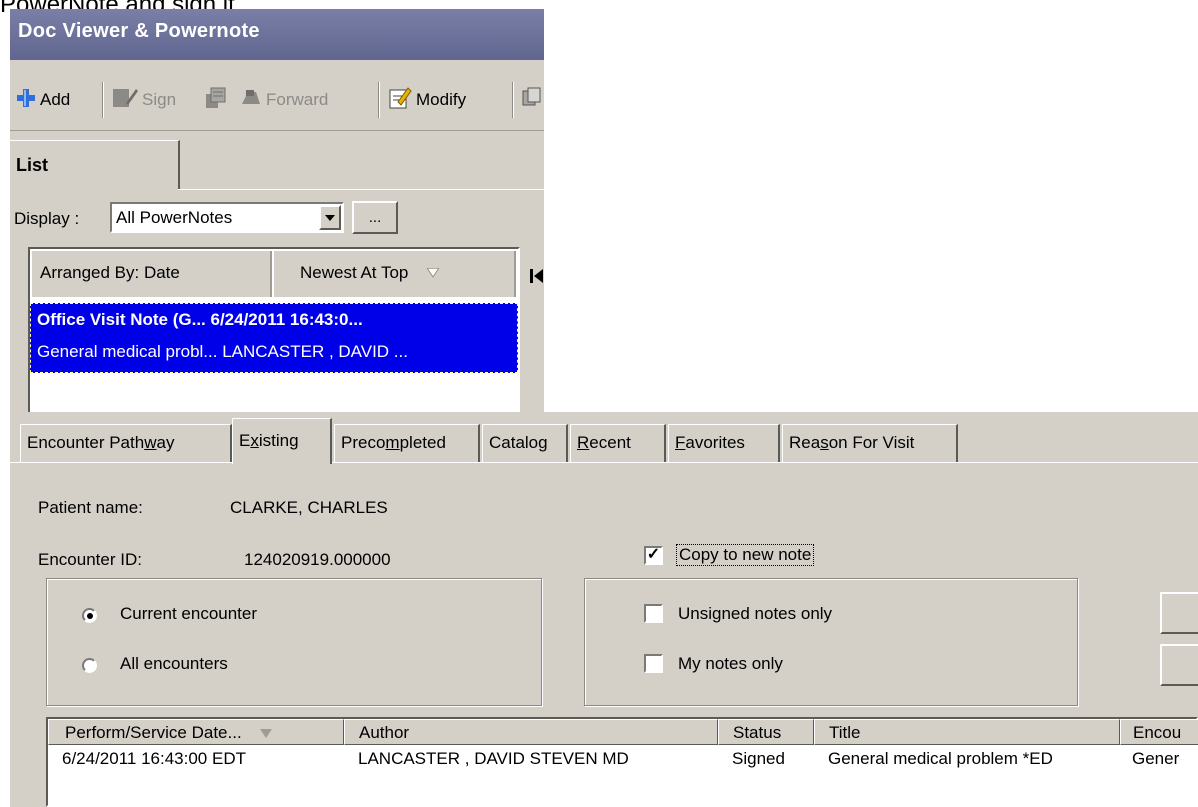  I want to click on tab-precompleted: Precompleted, so click(407, 443).